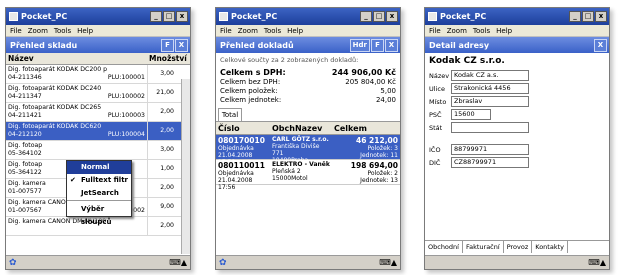 The height and width of the screenshot is (275, 619). Describe the element at coordinates (230, 114) in the screenshot. I see `tab-total: Total` at that location.